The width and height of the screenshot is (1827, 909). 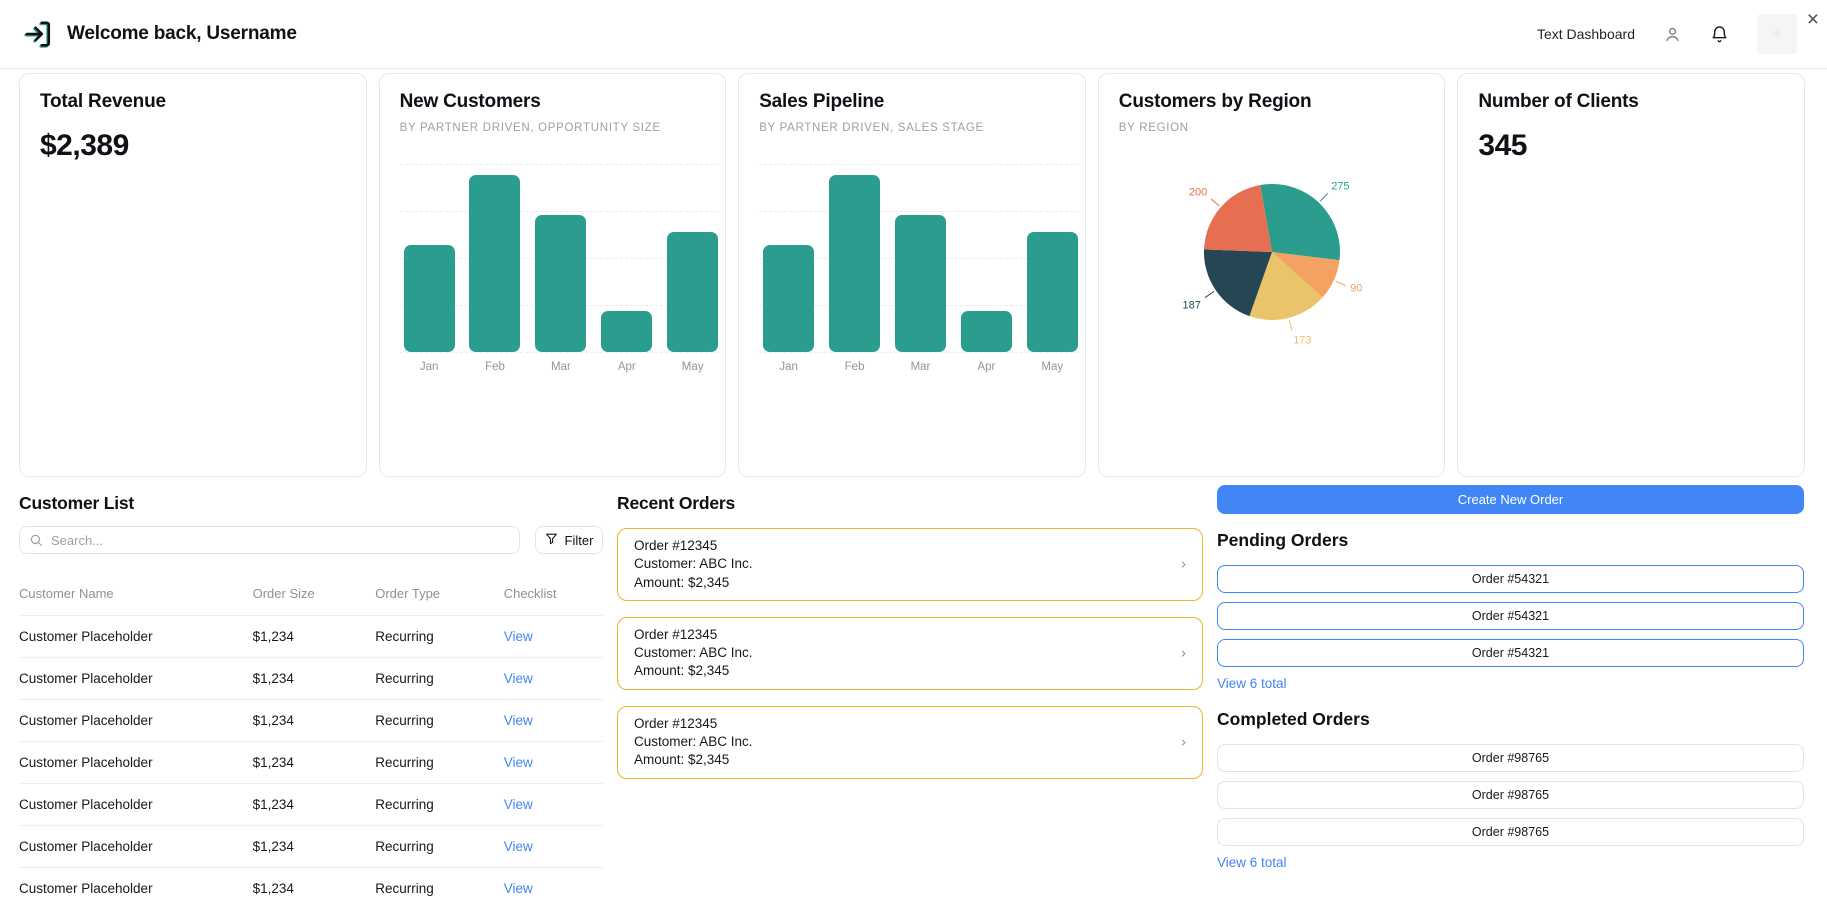 What do you see at coordinates (193, 146) in the screenshot?
I see `total-revenue-value: $2,389` at bounding box center [193, 146].